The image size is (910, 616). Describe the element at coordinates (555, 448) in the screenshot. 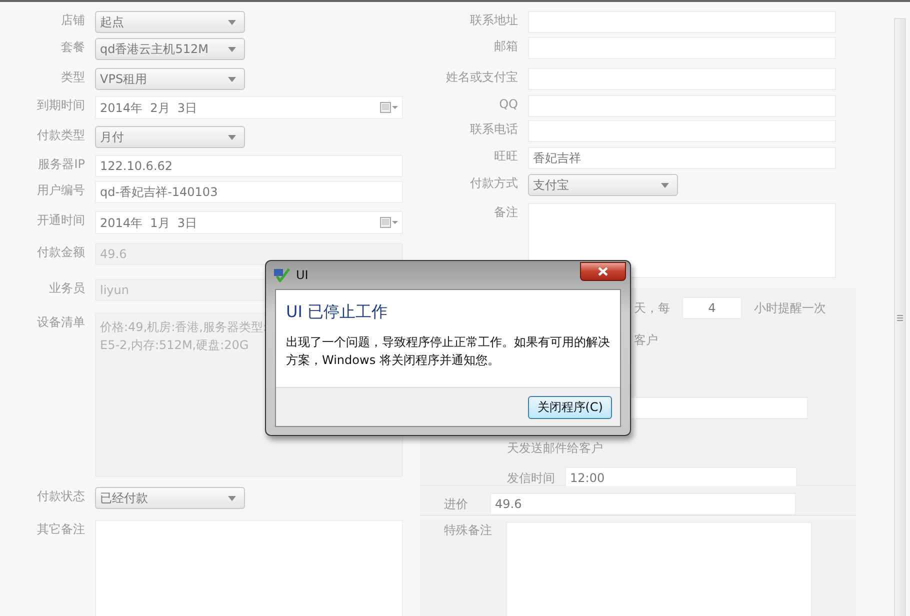

I see `label-text: 天发送邮件给客户` at that location.